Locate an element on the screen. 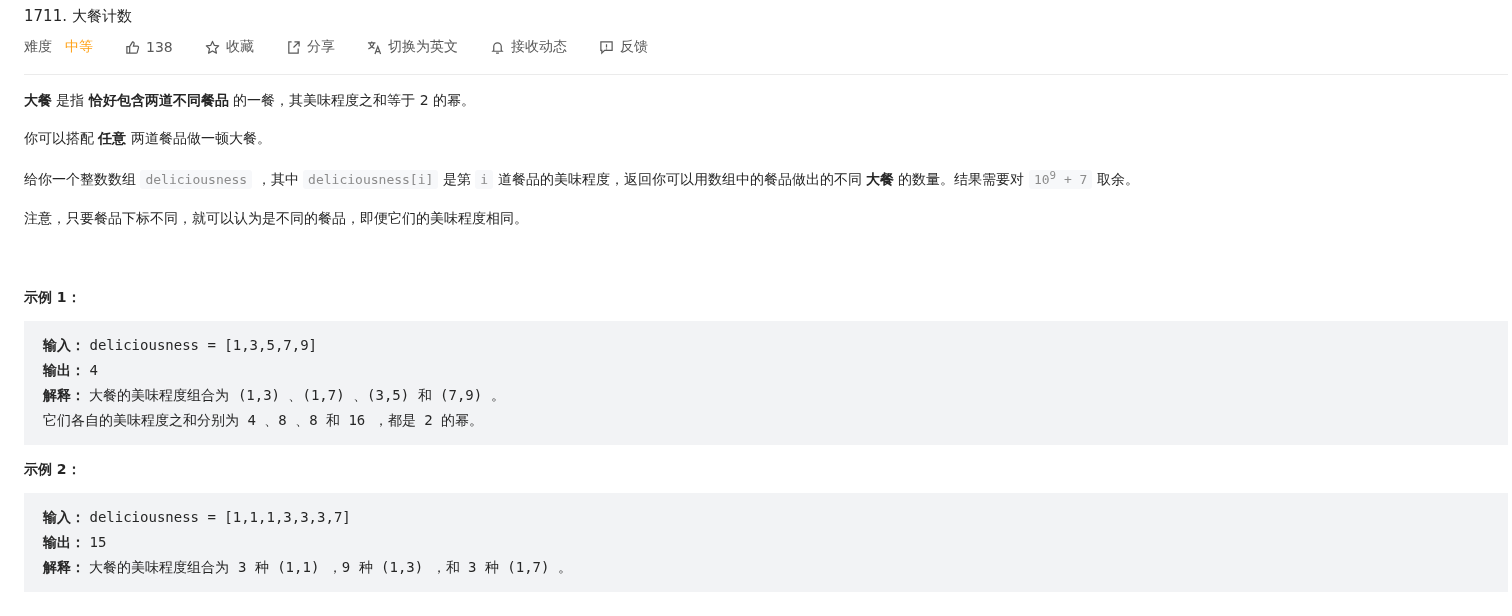 This screenshot has height=616, width=1512. translate-button: 切换为英文 is located at coordinates (412, 47).